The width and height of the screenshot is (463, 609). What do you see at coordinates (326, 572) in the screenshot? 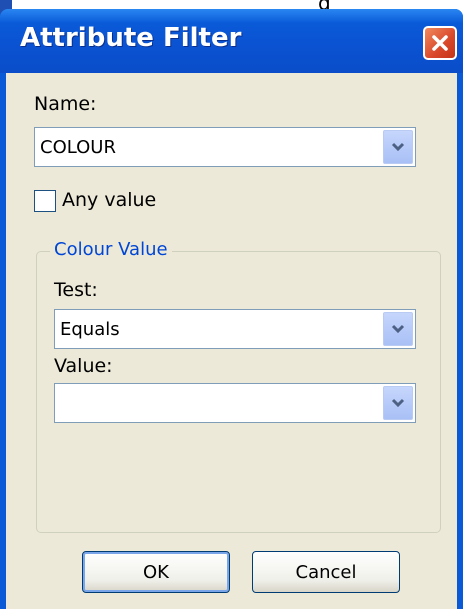
I see `cancel-button: Cancel` at bounding box center [326, 572].